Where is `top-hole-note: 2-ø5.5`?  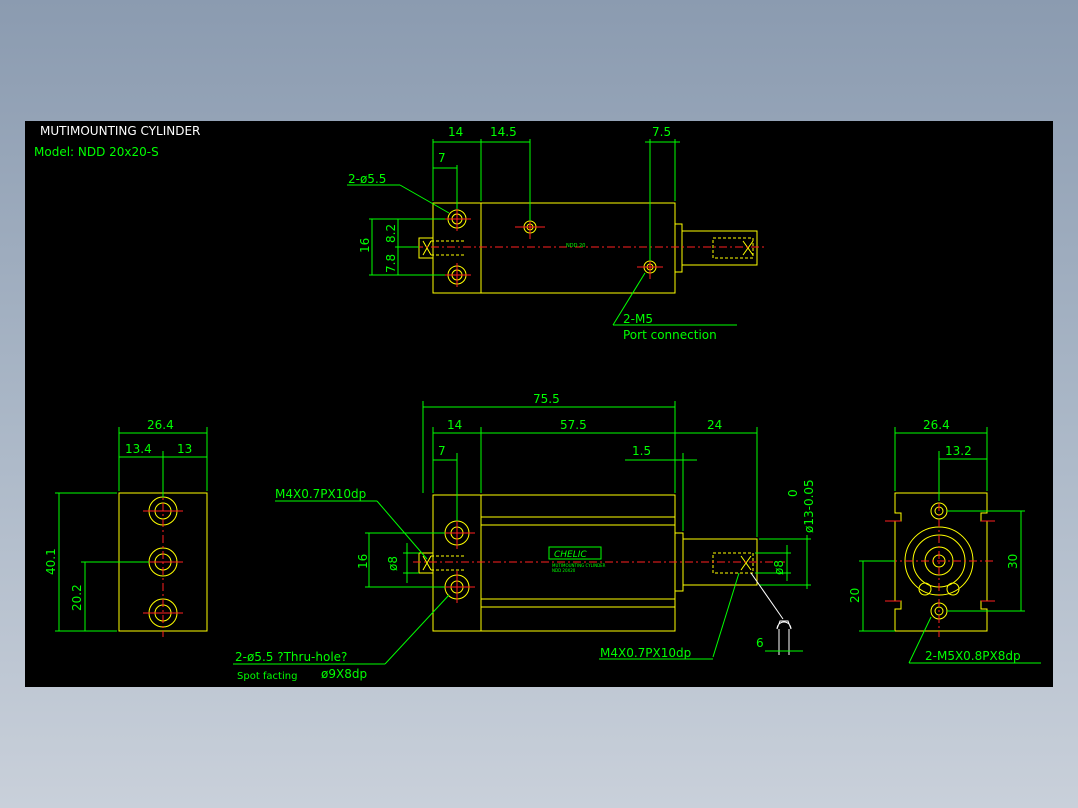 top-hole-note: 2-ø5.5 is located at coordinates (367, 179).